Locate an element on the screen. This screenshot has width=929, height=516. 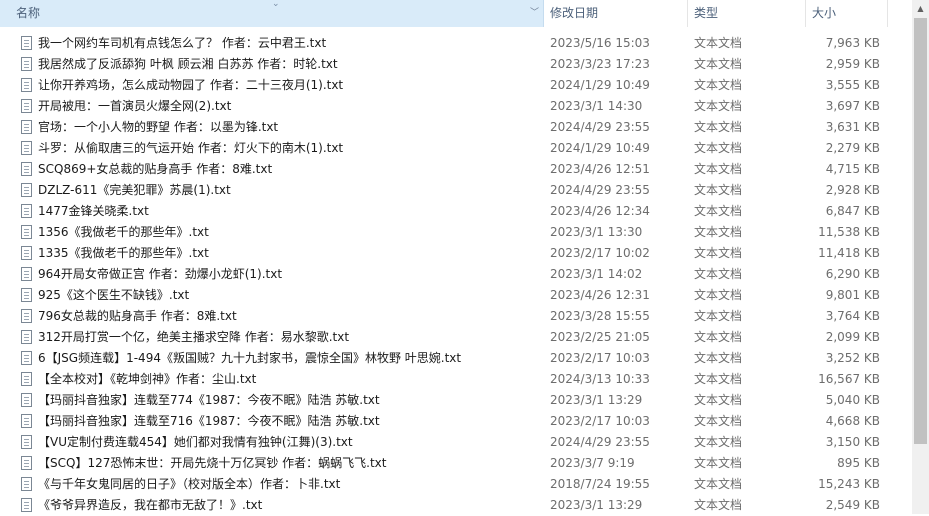
file-modified-date: 2023/5/16 15:03 is located at coordinates (600, 43).